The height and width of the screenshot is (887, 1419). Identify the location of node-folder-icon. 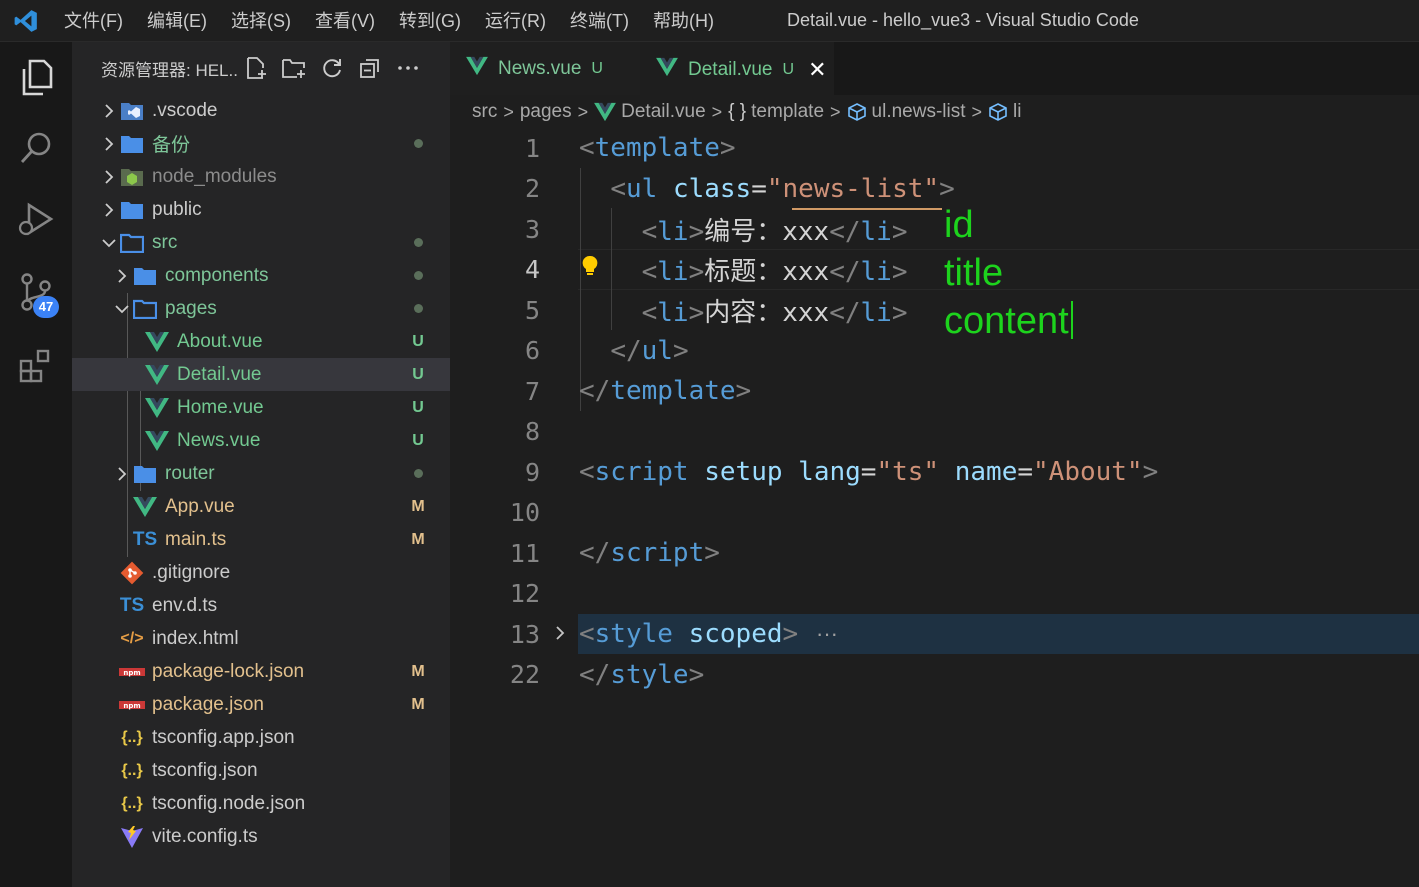
(132, 177).